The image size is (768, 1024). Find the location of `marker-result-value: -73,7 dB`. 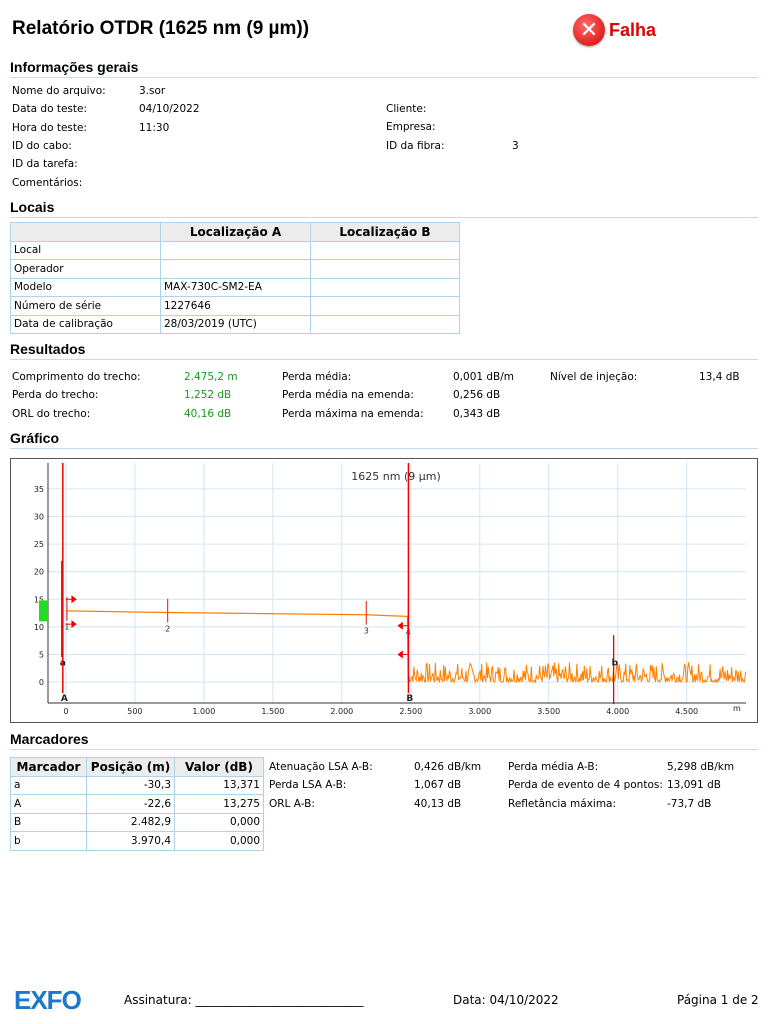

marker-result-value: -73,7 dB is located at coordinates (689, 803).